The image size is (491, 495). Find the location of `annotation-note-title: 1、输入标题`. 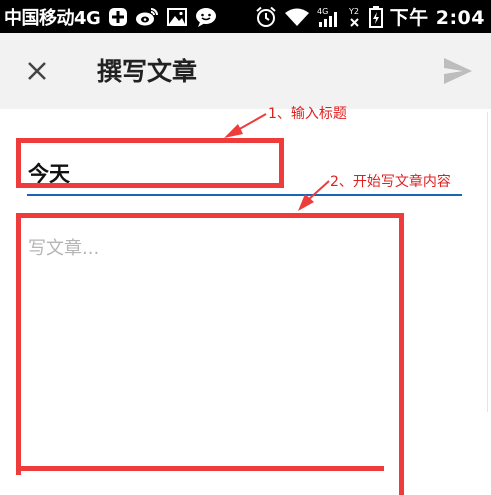

annotation-note-title: 1、输入标题 is located at coordinates (307, 114).